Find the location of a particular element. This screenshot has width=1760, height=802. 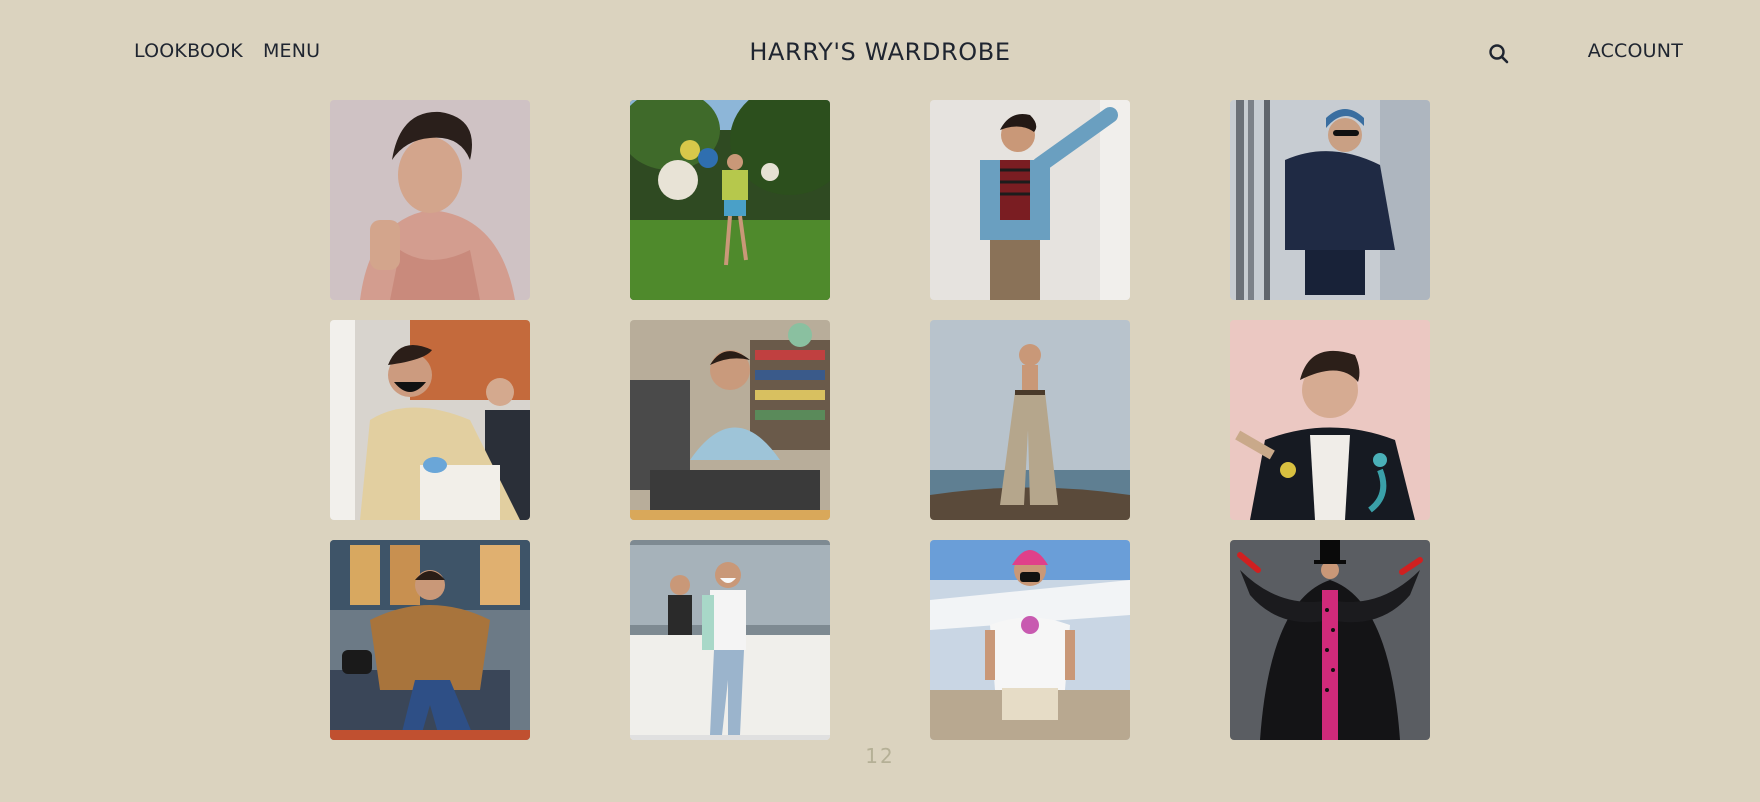

outfit-photo-pink-beanie-tee is located at coordinates (1030, 640).